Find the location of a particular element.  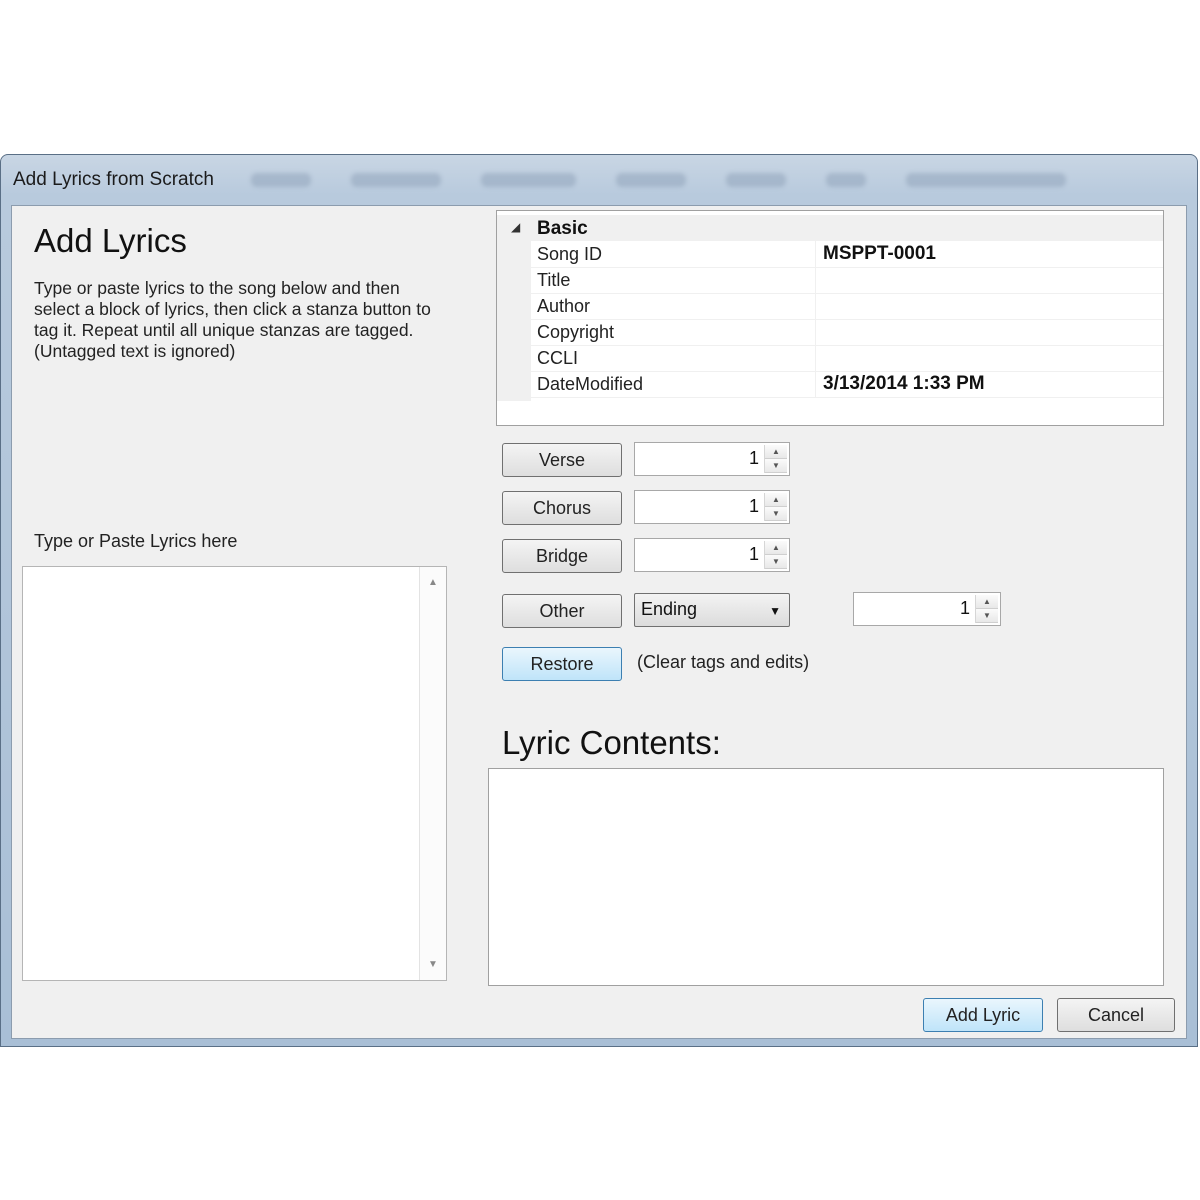

lyrics-textarea: ▲ ▼ is located at coordinates (234, 773).